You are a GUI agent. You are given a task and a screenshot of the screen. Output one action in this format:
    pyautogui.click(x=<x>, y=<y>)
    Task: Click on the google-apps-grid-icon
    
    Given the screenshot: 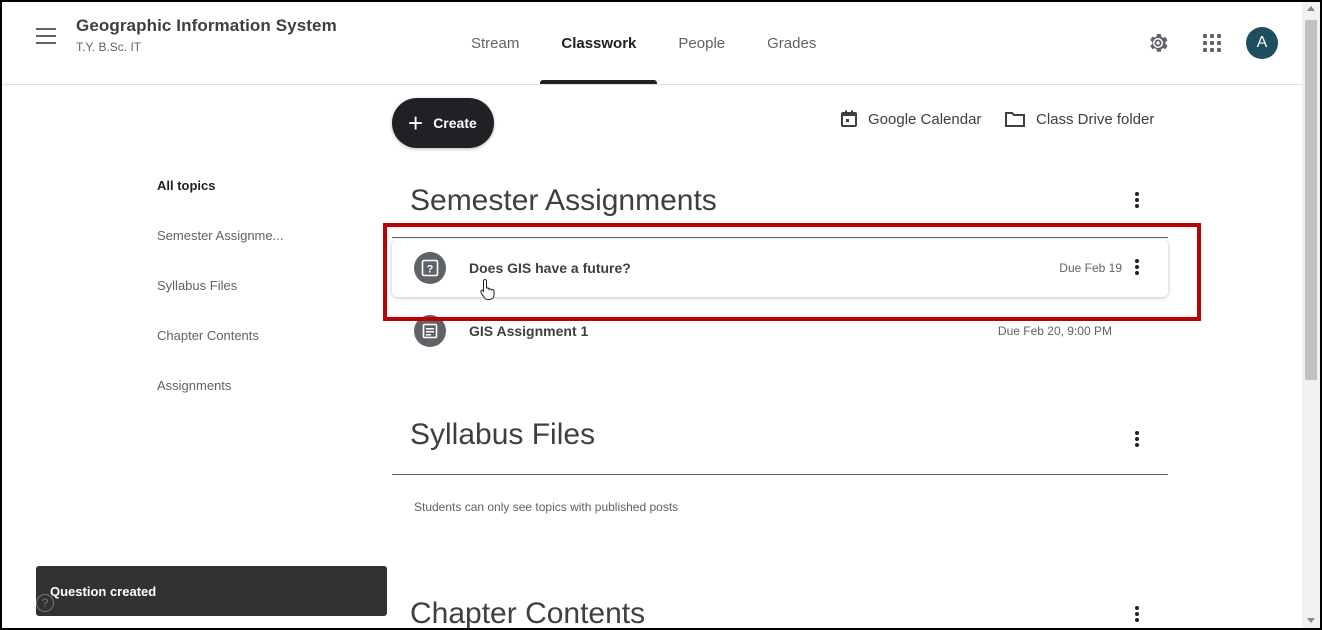 What is the action you would take?
    pyautogui.click(x=1212, y=43)
    